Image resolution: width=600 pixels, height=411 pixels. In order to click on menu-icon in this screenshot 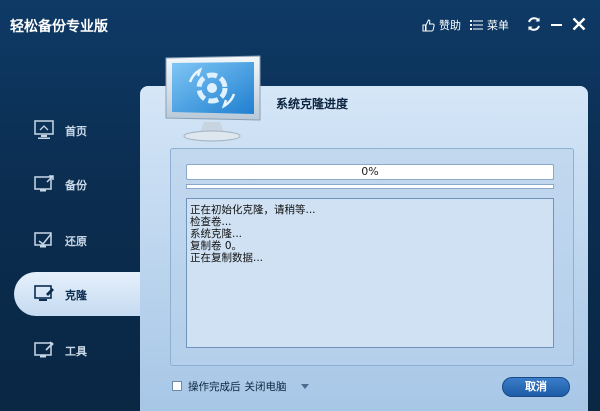, I will do `click(476, 25)`.